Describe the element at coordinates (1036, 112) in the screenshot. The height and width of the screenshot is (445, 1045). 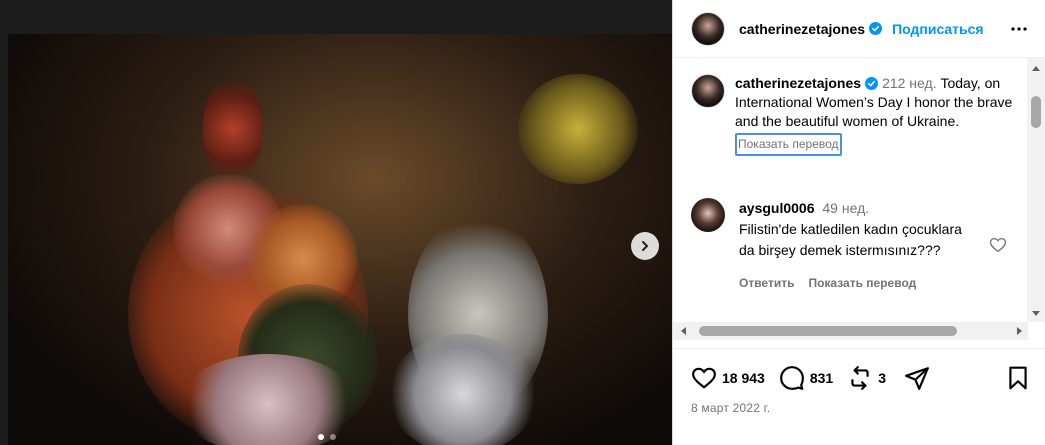
I see `vertical-scroll-thumb` at that location.